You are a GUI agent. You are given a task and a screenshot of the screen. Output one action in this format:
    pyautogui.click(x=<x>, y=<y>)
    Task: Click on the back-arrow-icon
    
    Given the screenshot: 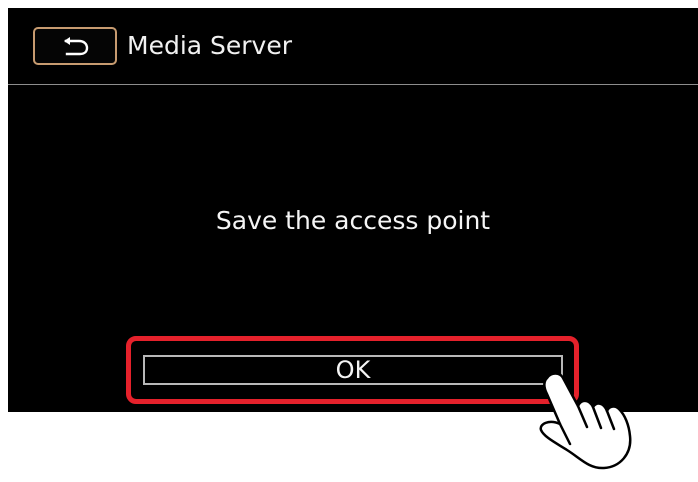 What is the action you would take?
    pyautogui.click(x=76, y=46)
    